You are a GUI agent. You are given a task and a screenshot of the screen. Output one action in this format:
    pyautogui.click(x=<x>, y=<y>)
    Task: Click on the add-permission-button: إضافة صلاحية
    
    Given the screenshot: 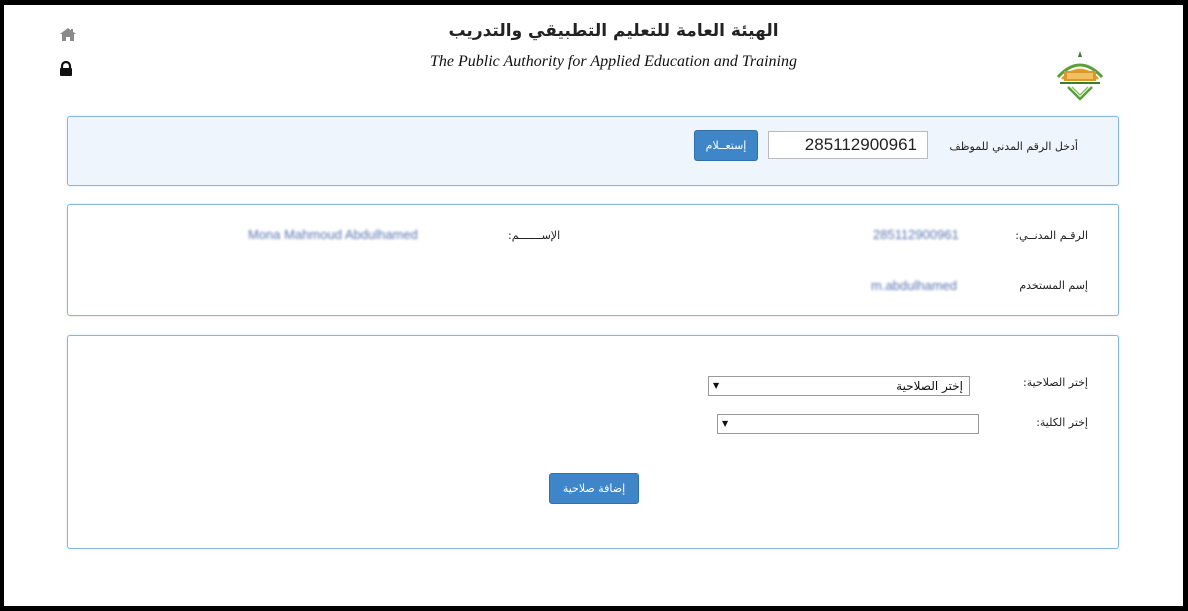 What is the action you would take?
    pyautogui.click(x=594, y=488)
    